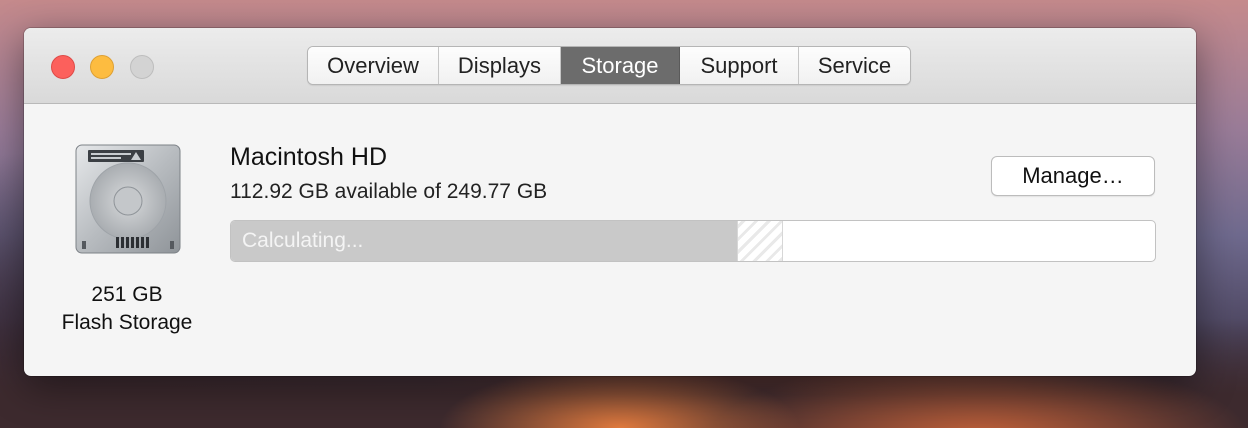 This screenshot has height=428, width=1248. Describe the element at coordinates (308, 157) in the screenshot. I see `volume-name: Macintosh HD` at that location.